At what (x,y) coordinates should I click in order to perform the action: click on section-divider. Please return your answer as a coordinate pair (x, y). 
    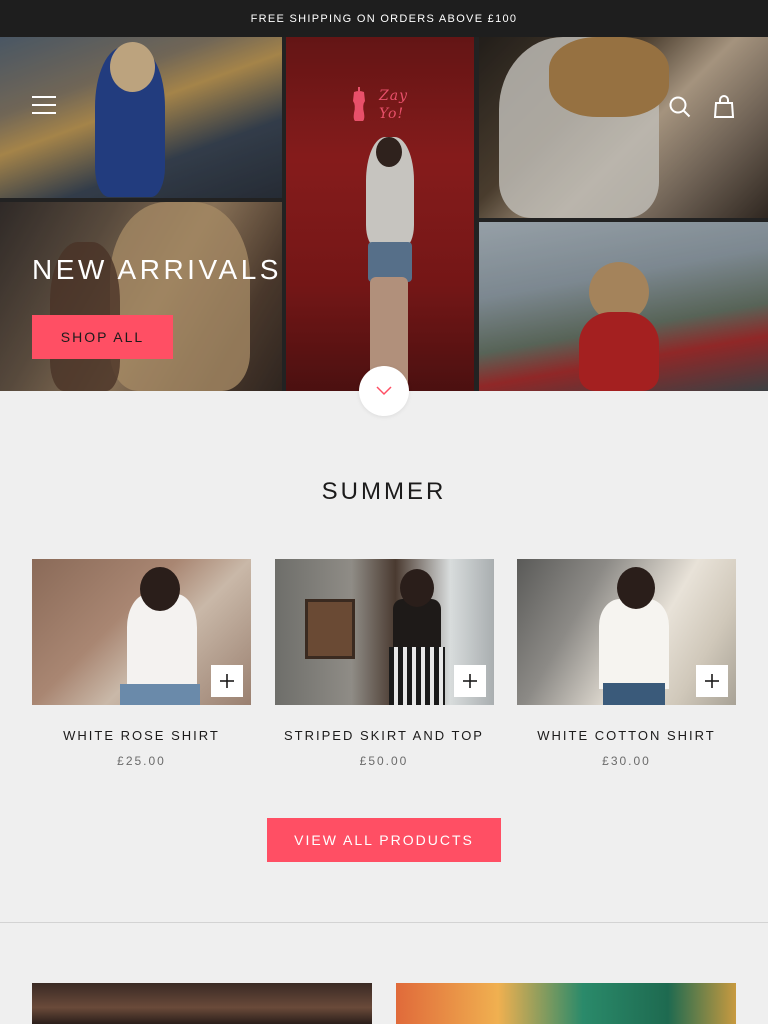
    Looking at the image, I should click on (384, 922).